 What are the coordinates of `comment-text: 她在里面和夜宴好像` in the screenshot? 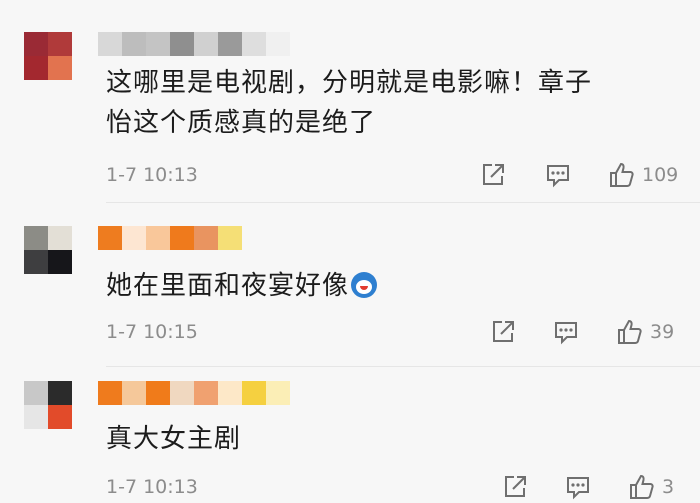 It's located at (391, 286).